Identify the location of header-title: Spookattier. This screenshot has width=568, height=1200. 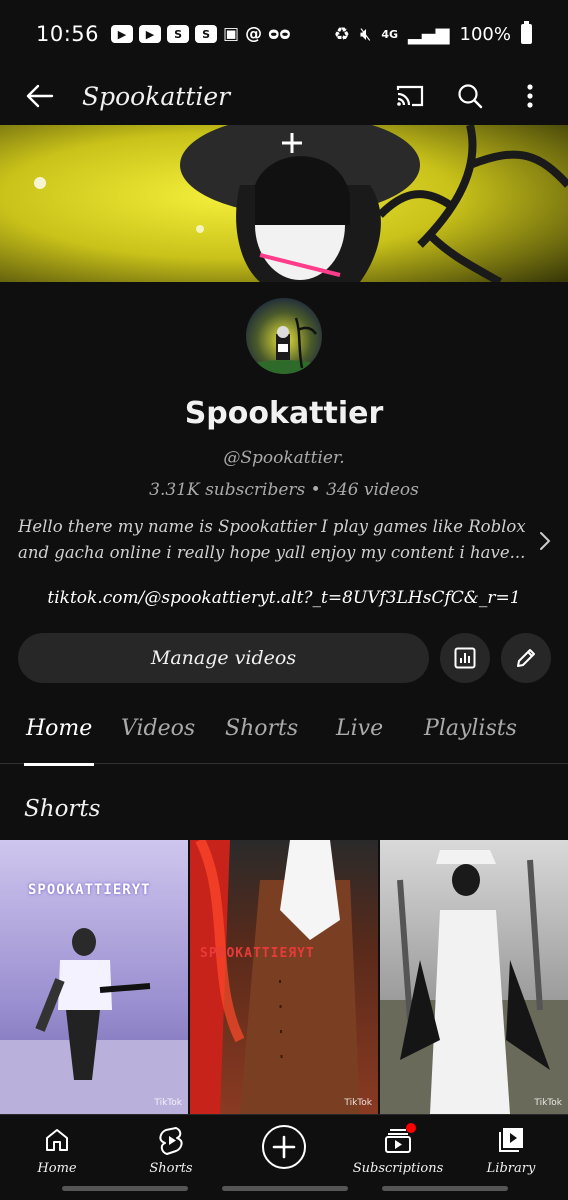
(156, 96).